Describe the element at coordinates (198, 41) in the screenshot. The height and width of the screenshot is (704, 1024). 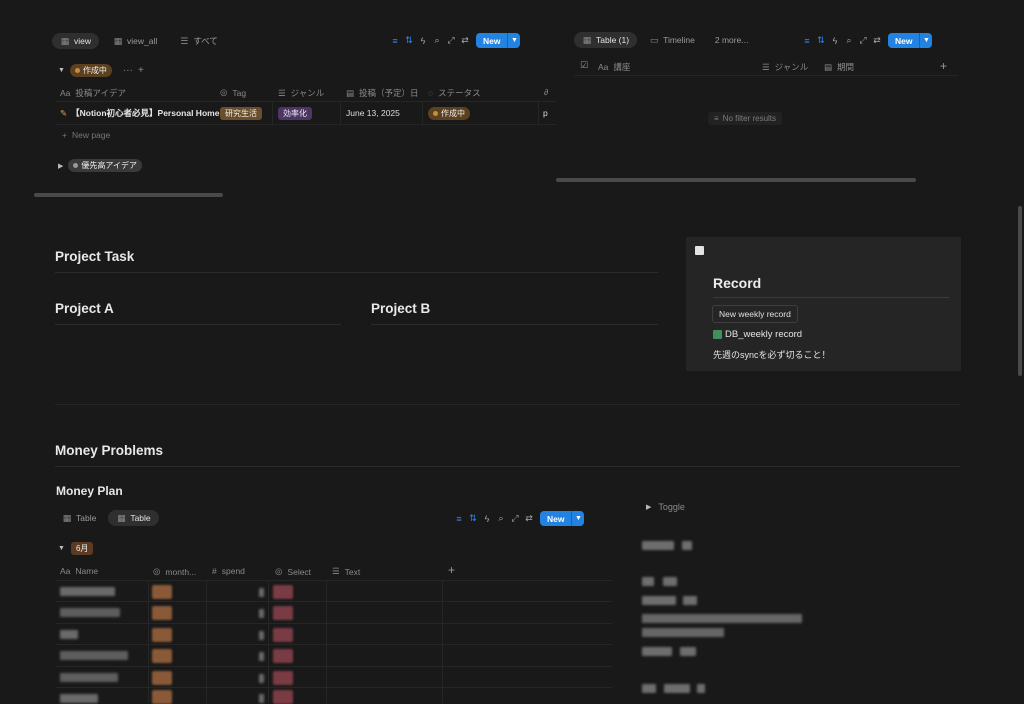
I see `tab-all: ☰ すべて` at that location.